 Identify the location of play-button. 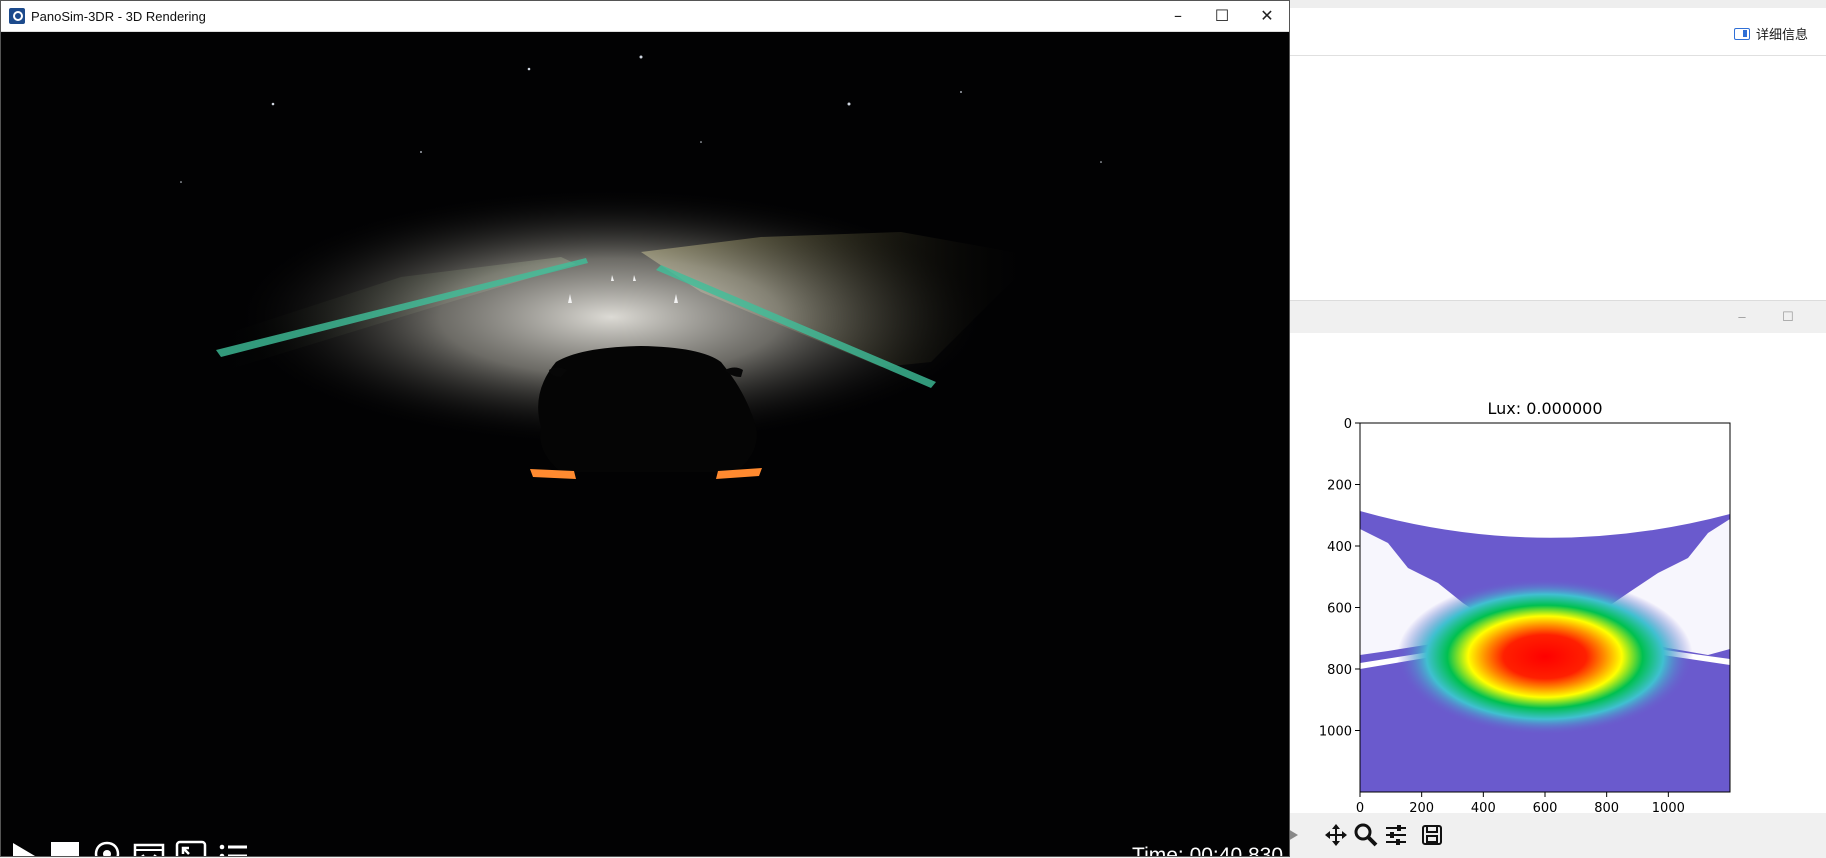
(23, 848).